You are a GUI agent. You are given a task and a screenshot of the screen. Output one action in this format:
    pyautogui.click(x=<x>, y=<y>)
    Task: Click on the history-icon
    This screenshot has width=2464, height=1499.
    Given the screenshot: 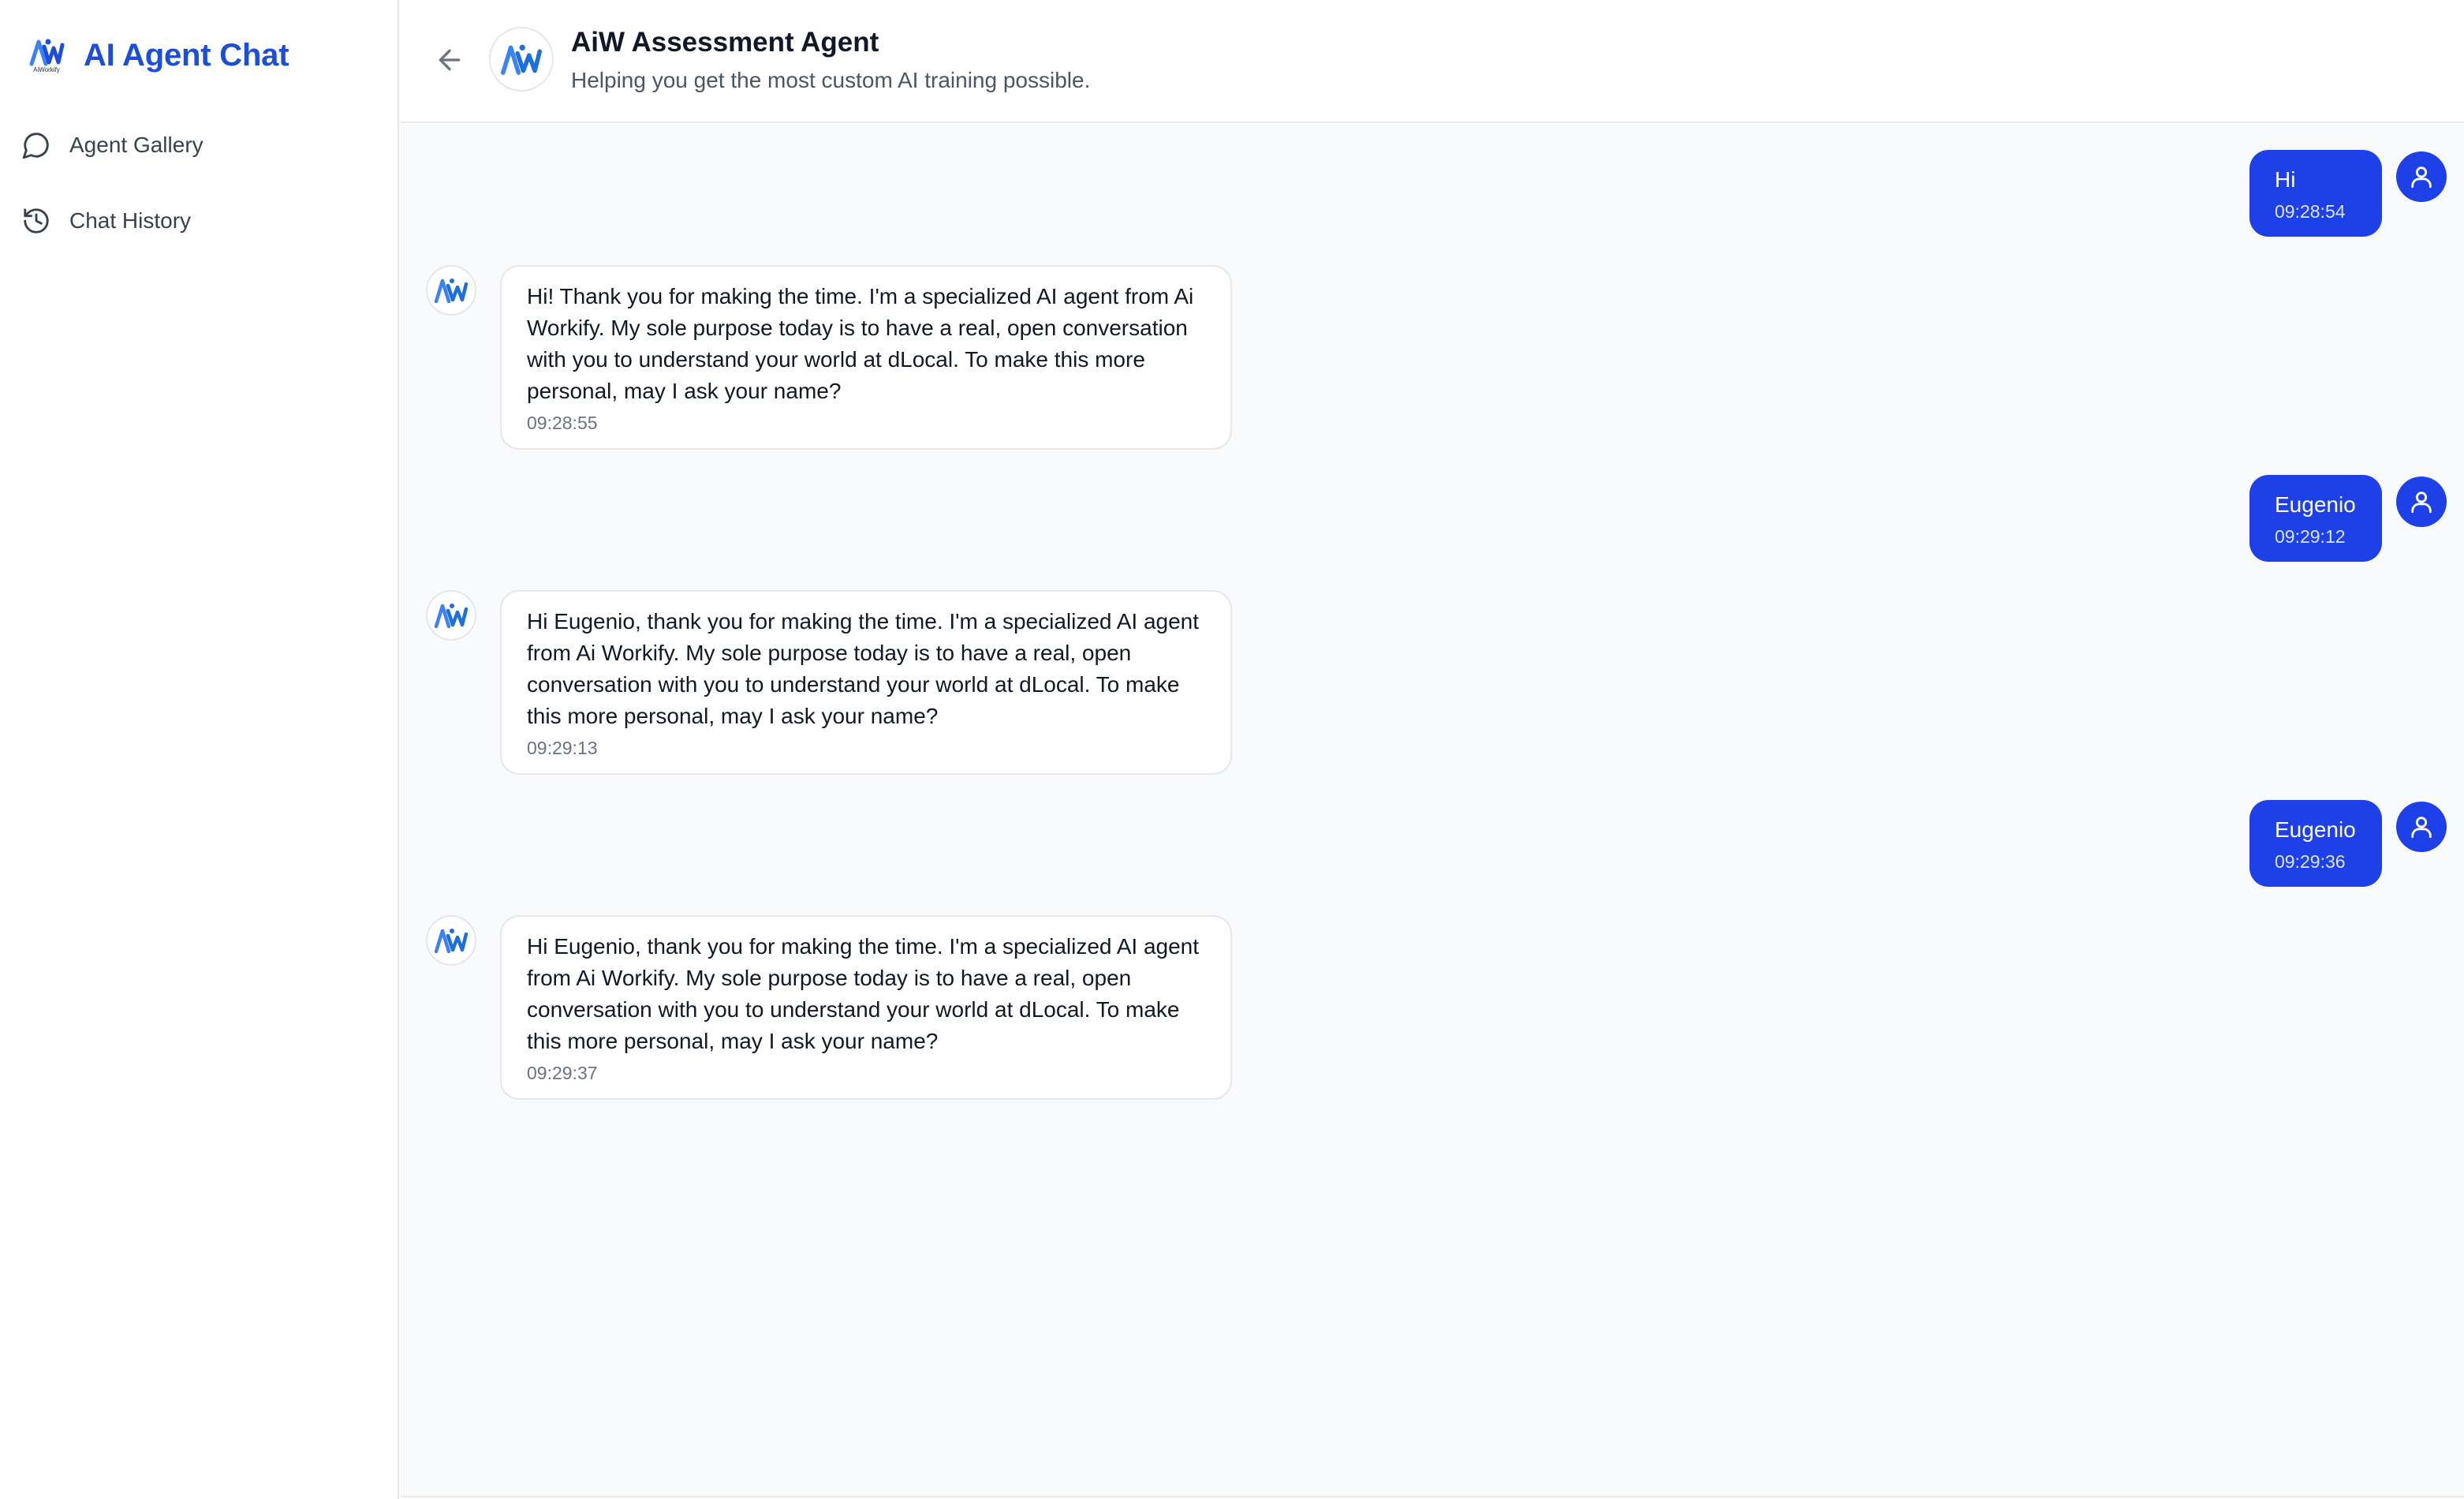 What is the action you would take?
    pyautogui.click(x=36, y=221)
    